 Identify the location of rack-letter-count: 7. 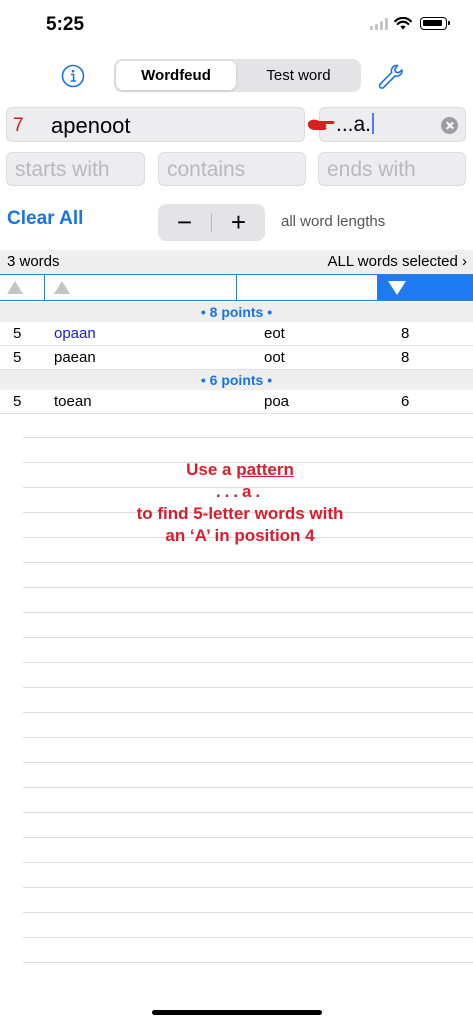
(18, 125).